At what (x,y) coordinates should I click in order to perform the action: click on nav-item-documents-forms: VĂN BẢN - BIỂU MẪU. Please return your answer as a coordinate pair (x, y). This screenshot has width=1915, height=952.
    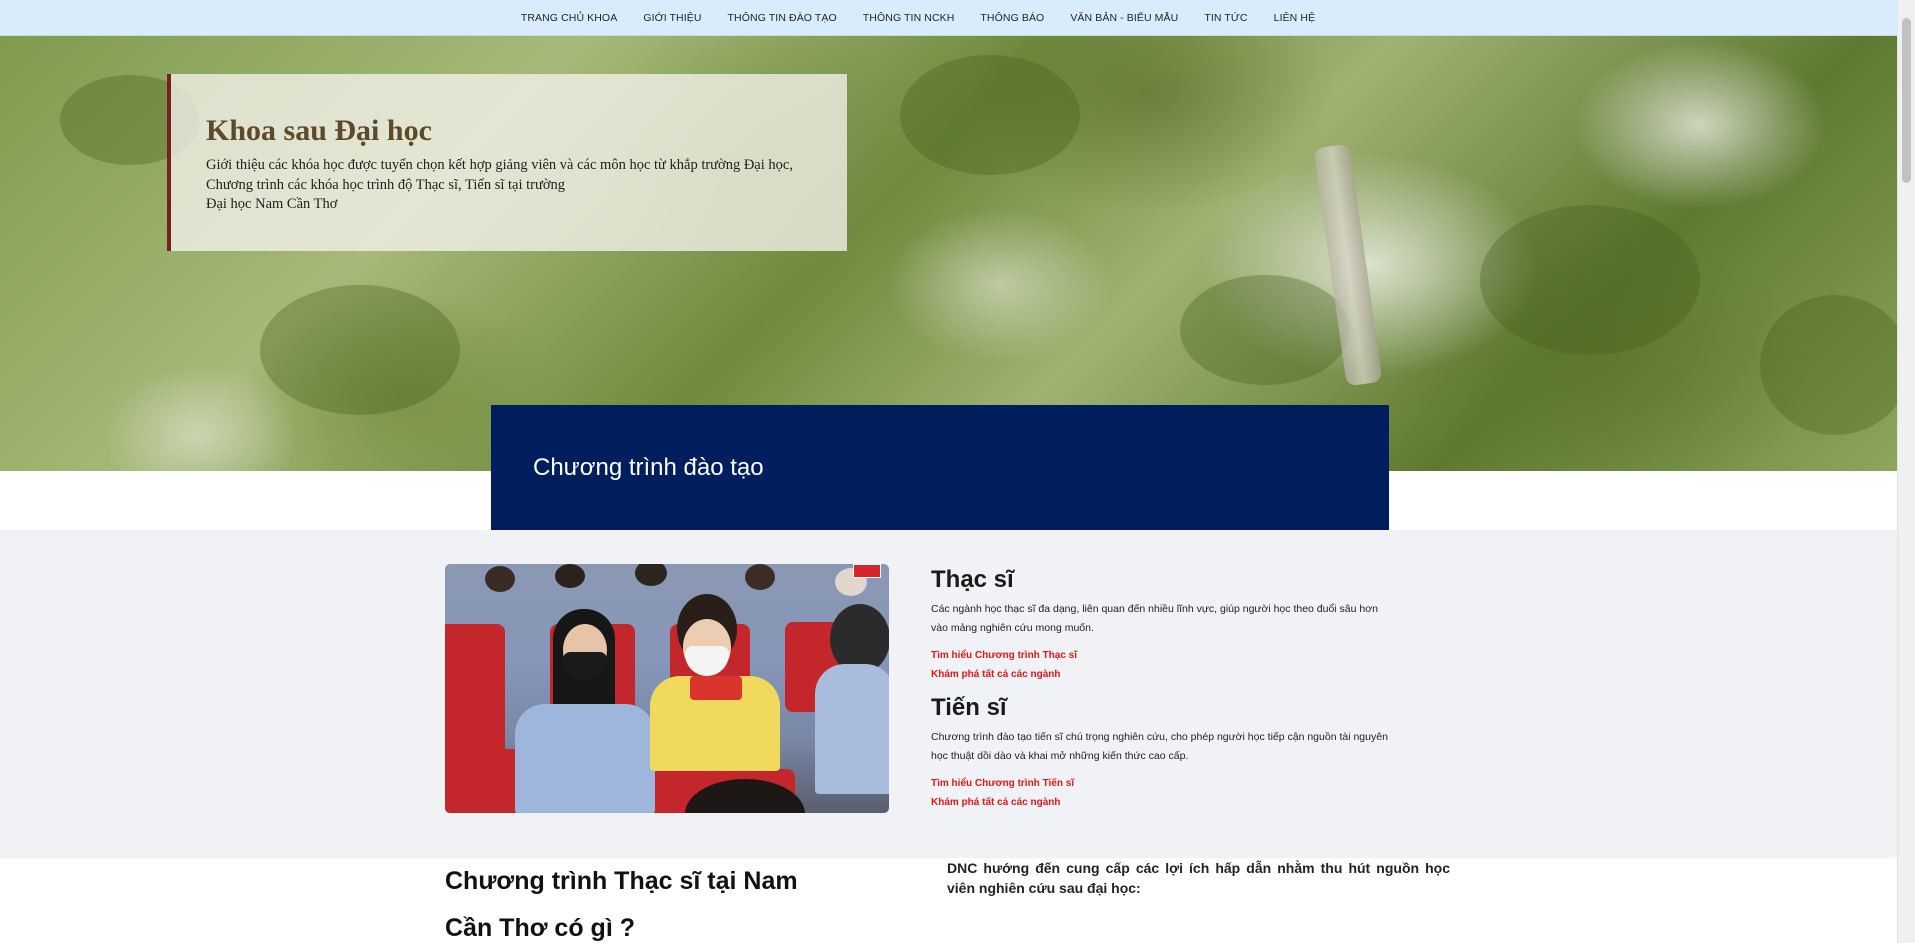
    Looking at the image, I should click on (1124, 18).